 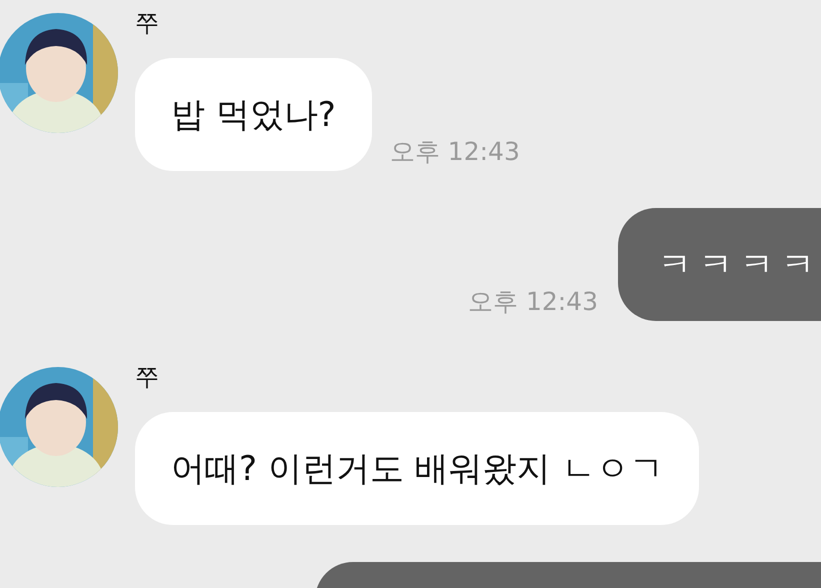 I want to click on message-bubble: 밥 먹었나?, so click(x=253, y=114).